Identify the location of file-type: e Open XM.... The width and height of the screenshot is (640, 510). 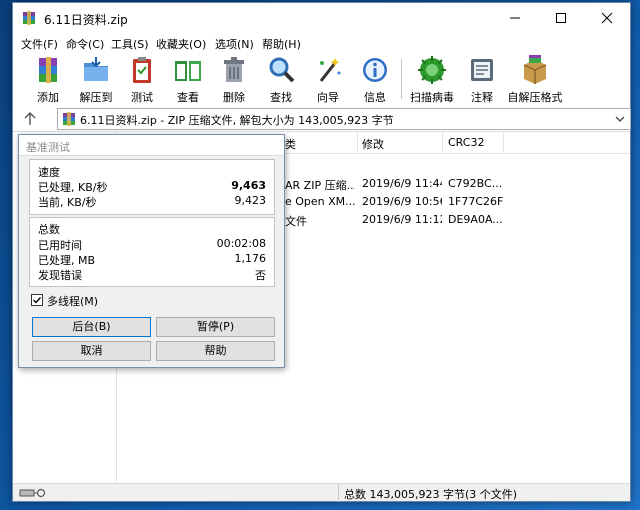
(320, 201).